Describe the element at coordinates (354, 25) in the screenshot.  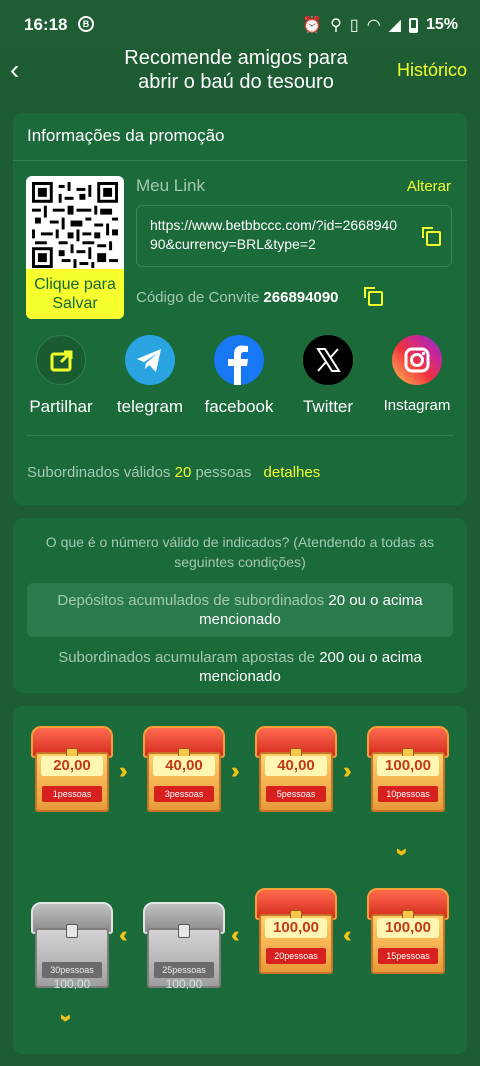
I see `vibrate-icon: ▯` at that location.